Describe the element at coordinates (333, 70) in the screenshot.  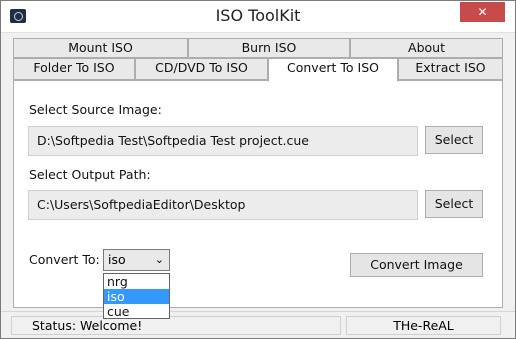
I see `tab-convert-to-iso: Convert To ISO` at that location.